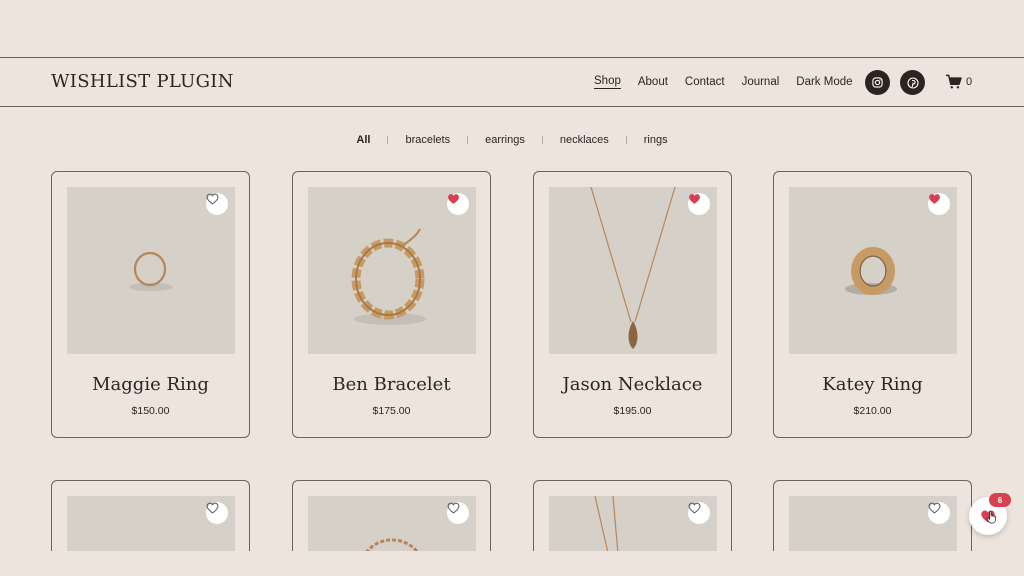  I want to click on nav-journal: Journal, so click(761, 82).